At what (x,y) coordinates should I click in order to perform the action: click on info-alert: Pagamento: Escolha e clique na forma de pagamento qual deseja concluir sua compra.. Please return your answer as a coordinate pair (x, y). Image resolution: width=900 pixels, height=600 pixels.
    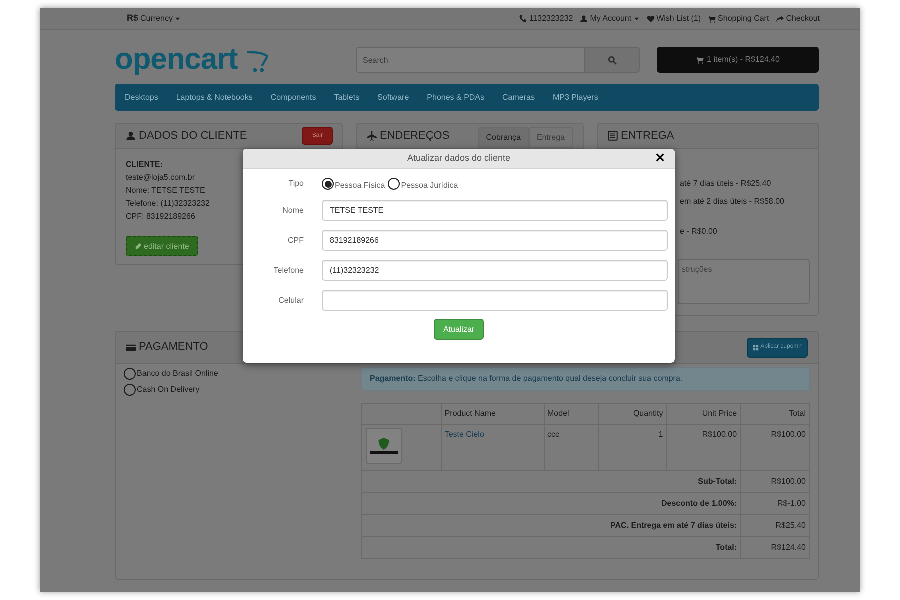
    Looking at the image, I should click on (585, 379).